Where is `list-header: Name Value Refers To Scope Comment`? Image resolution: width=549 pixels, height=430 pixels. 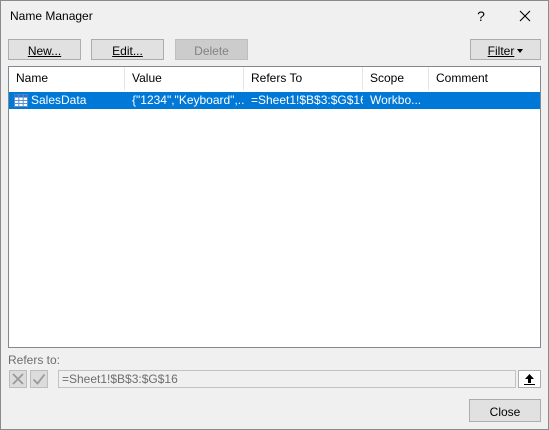
list-header: Name Value Refers To Scope Comment is located at coordinates (274, 79).